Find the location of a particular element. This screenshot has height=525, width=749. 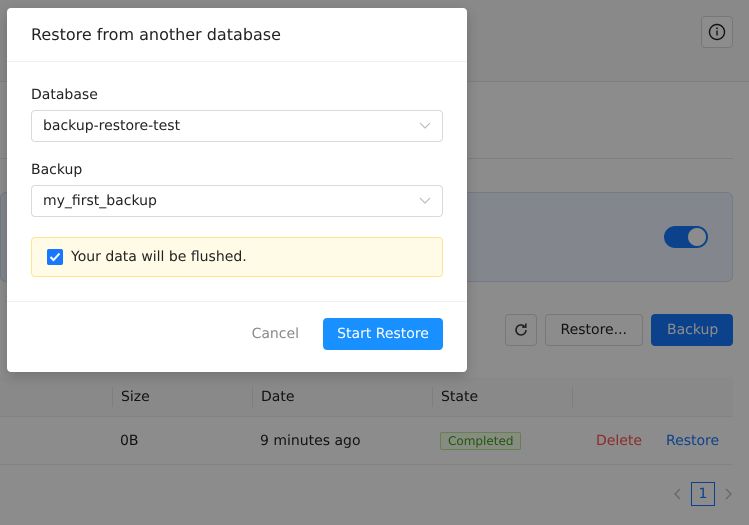

field-label: Database is located at coordinates (65, 95).